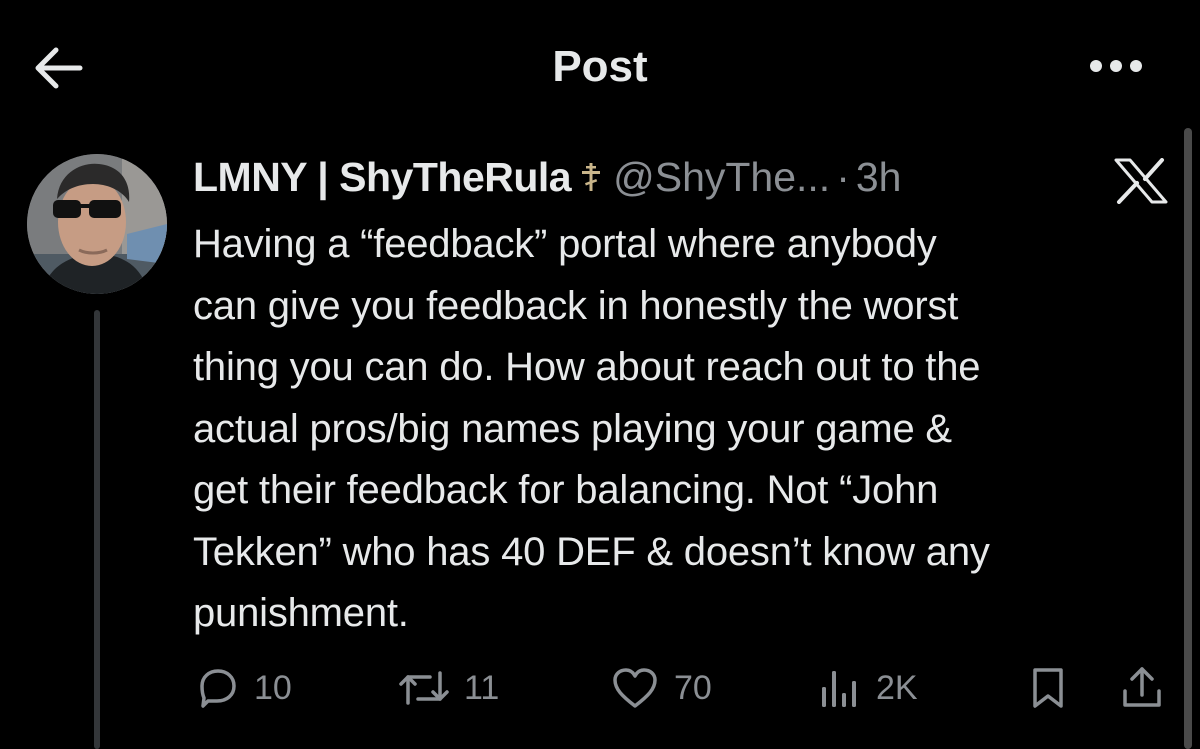  Describe the element at coordinates (897, 687) in the screenshot. I see `view-count: 2K` at that location.